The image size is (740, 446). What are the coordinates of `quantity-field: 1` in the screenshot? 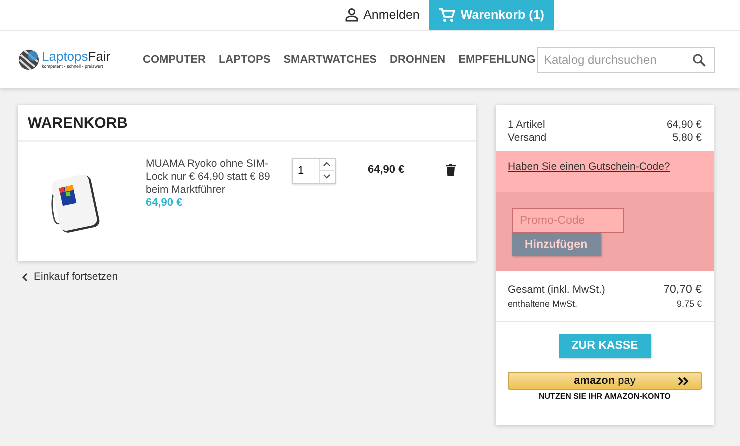 It's located at (314, 171).